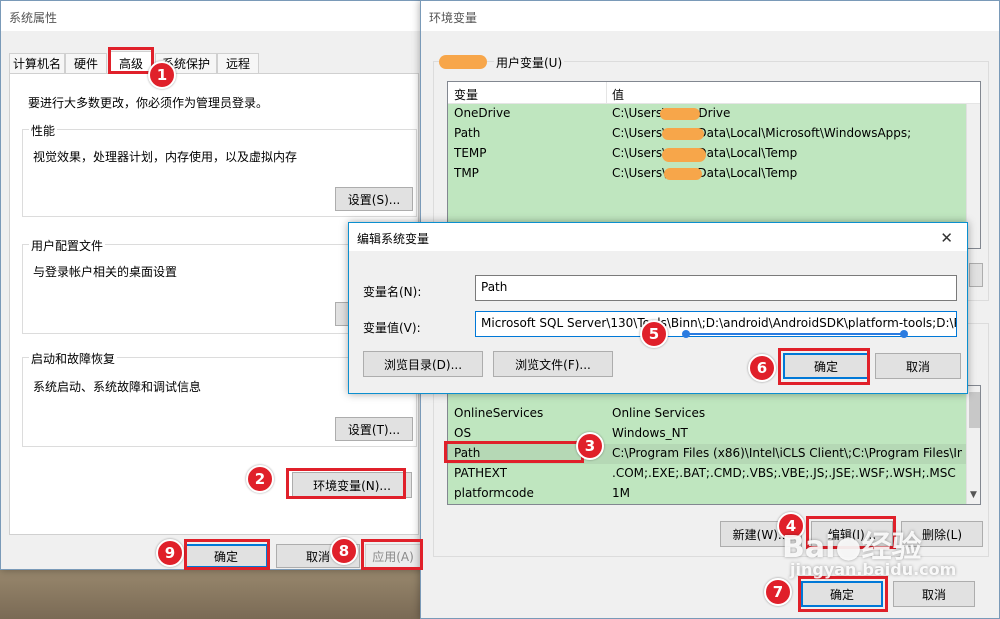 Image resolution: width=1000 pixels, height=619 pixels. What do you see at coordinates (162, 75) in the screenshot?
I see `step-marker-1: 1` at bounding box center [162, 75].